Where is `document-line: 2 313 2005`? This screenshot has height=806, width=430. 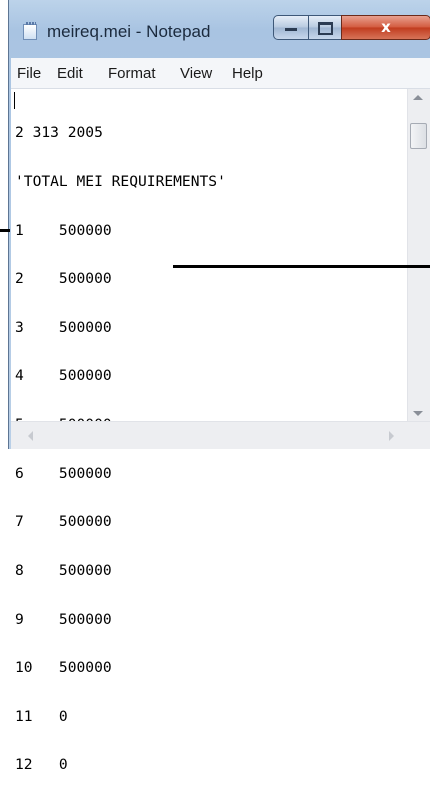 document-line: 2 313 2005 is located at coordinates (59, 133).